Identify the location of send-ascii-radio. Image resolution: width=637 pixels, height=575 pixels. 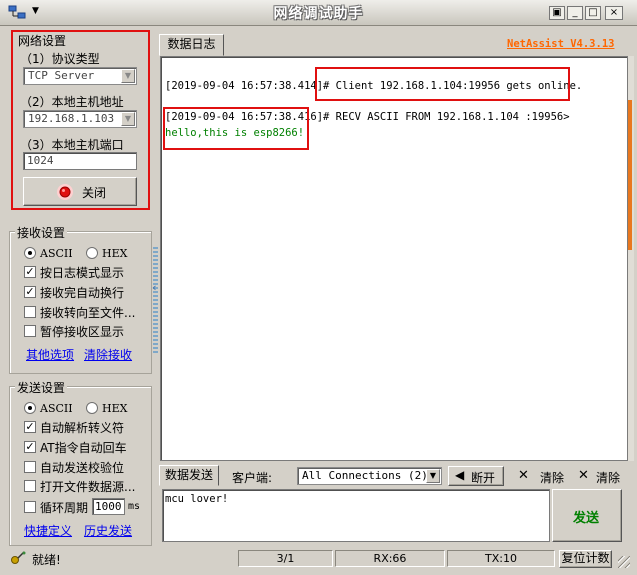
(30, 408).